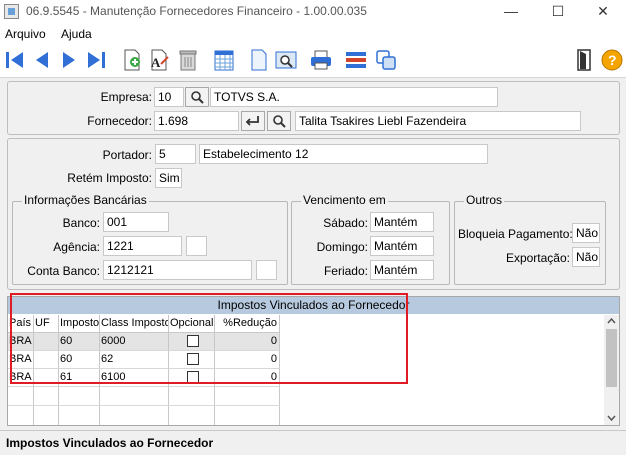  Describe the element at coordinates (345, 223) in the screenshot. I see `sabado-label: Sábado:` at that location.